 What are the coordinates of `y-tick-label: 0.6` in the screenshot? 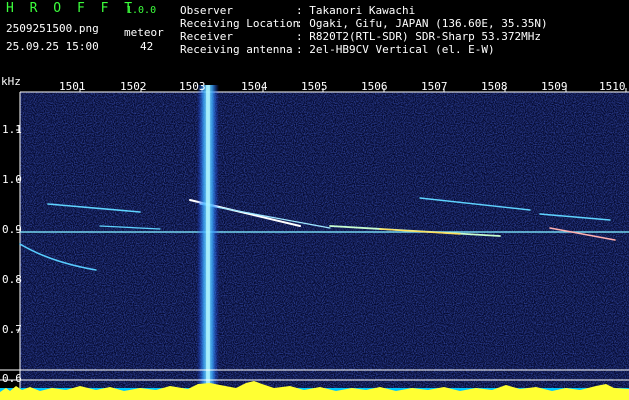 It's located at (12, 378).